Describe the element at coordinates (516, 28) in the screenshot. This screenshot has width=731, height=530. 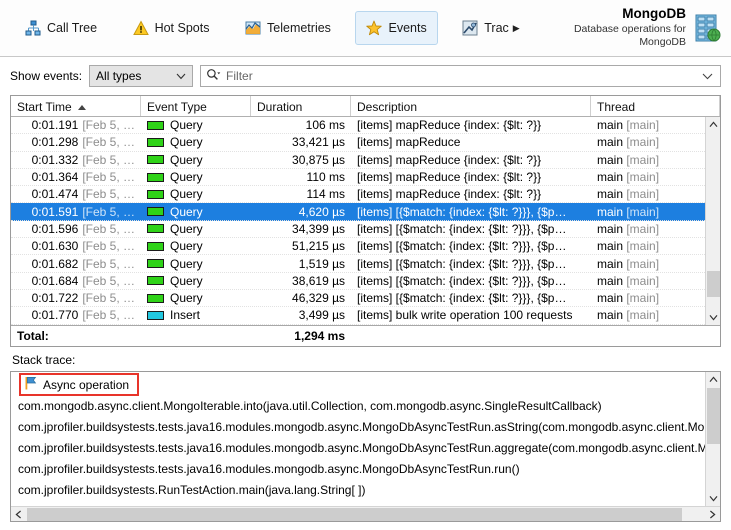
I see `toolbar-overflow-icon: ▶` at that location.